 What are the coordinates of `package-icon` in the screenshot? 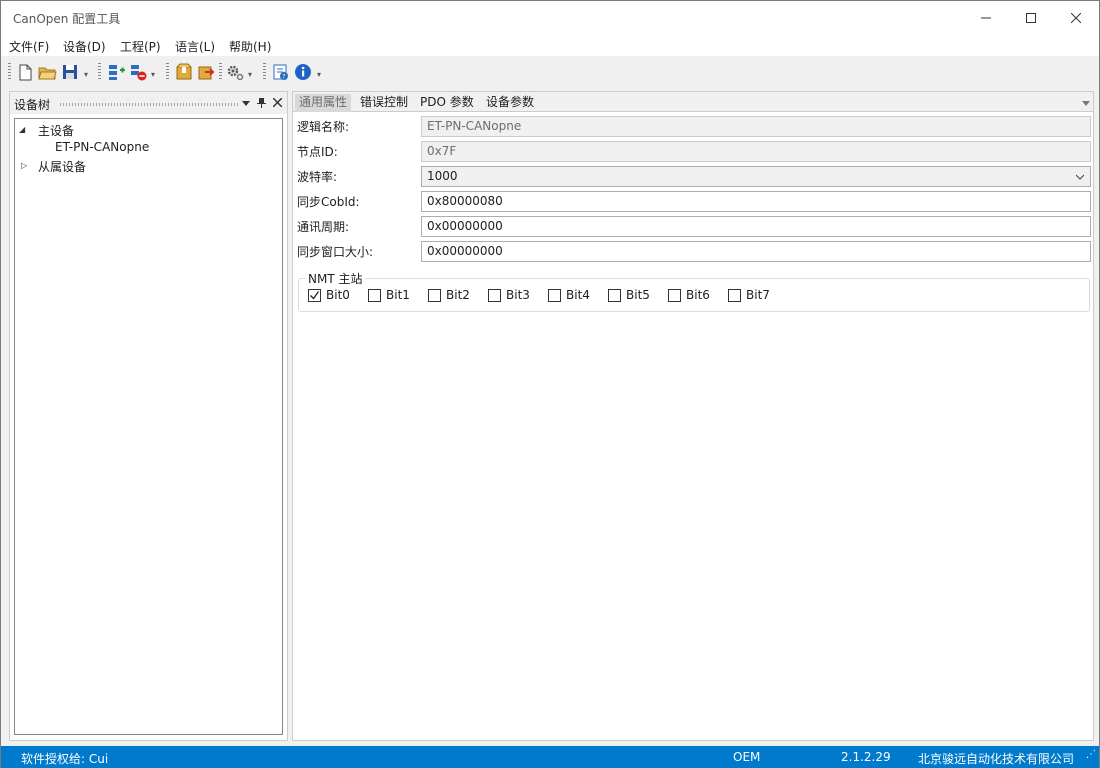 It's located at (184, 72).